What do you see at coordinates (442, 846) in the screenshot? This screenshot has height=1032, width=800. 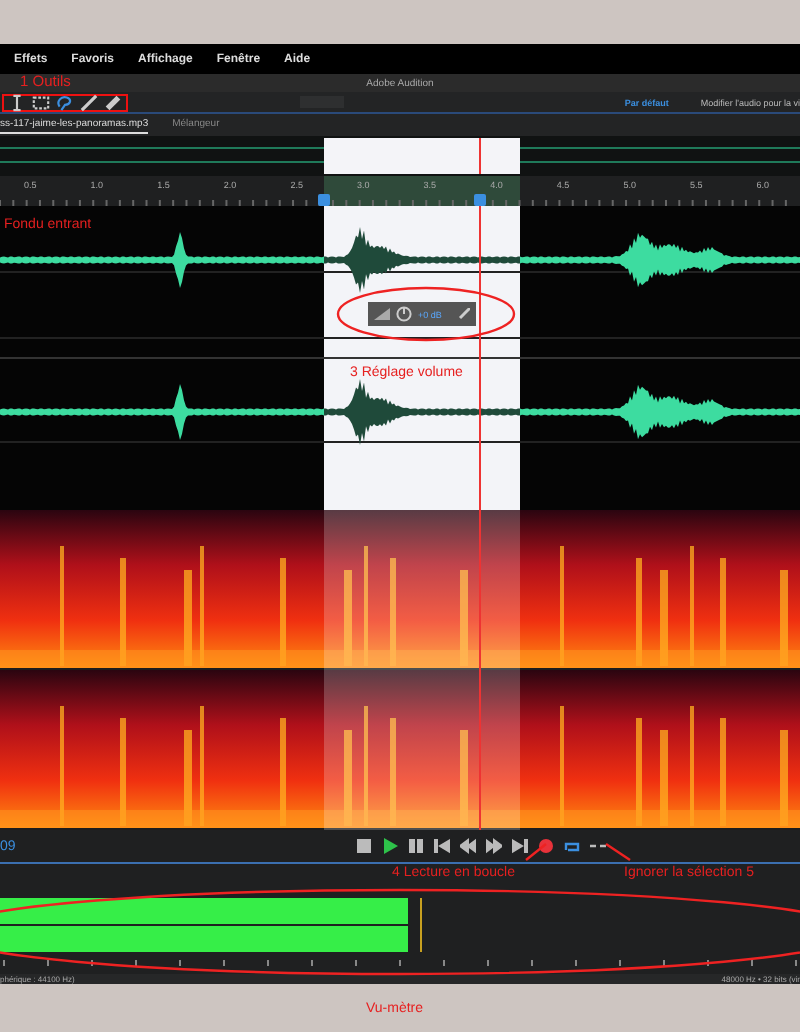 I see `start-icon` at bounding box center [442, 846].